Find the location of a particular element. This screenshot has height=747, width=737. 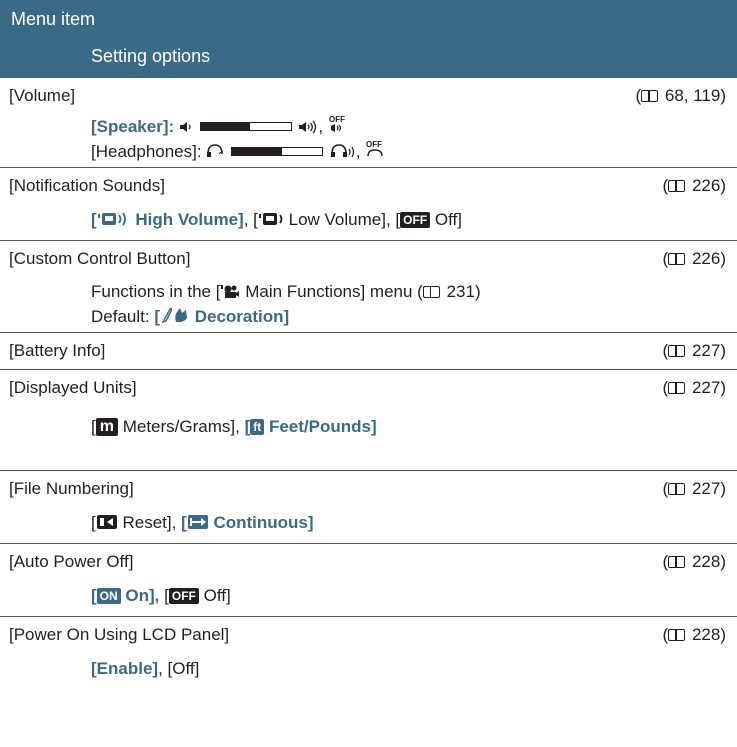

header-menu-item: Menu item is located at coordinates (53, 19).